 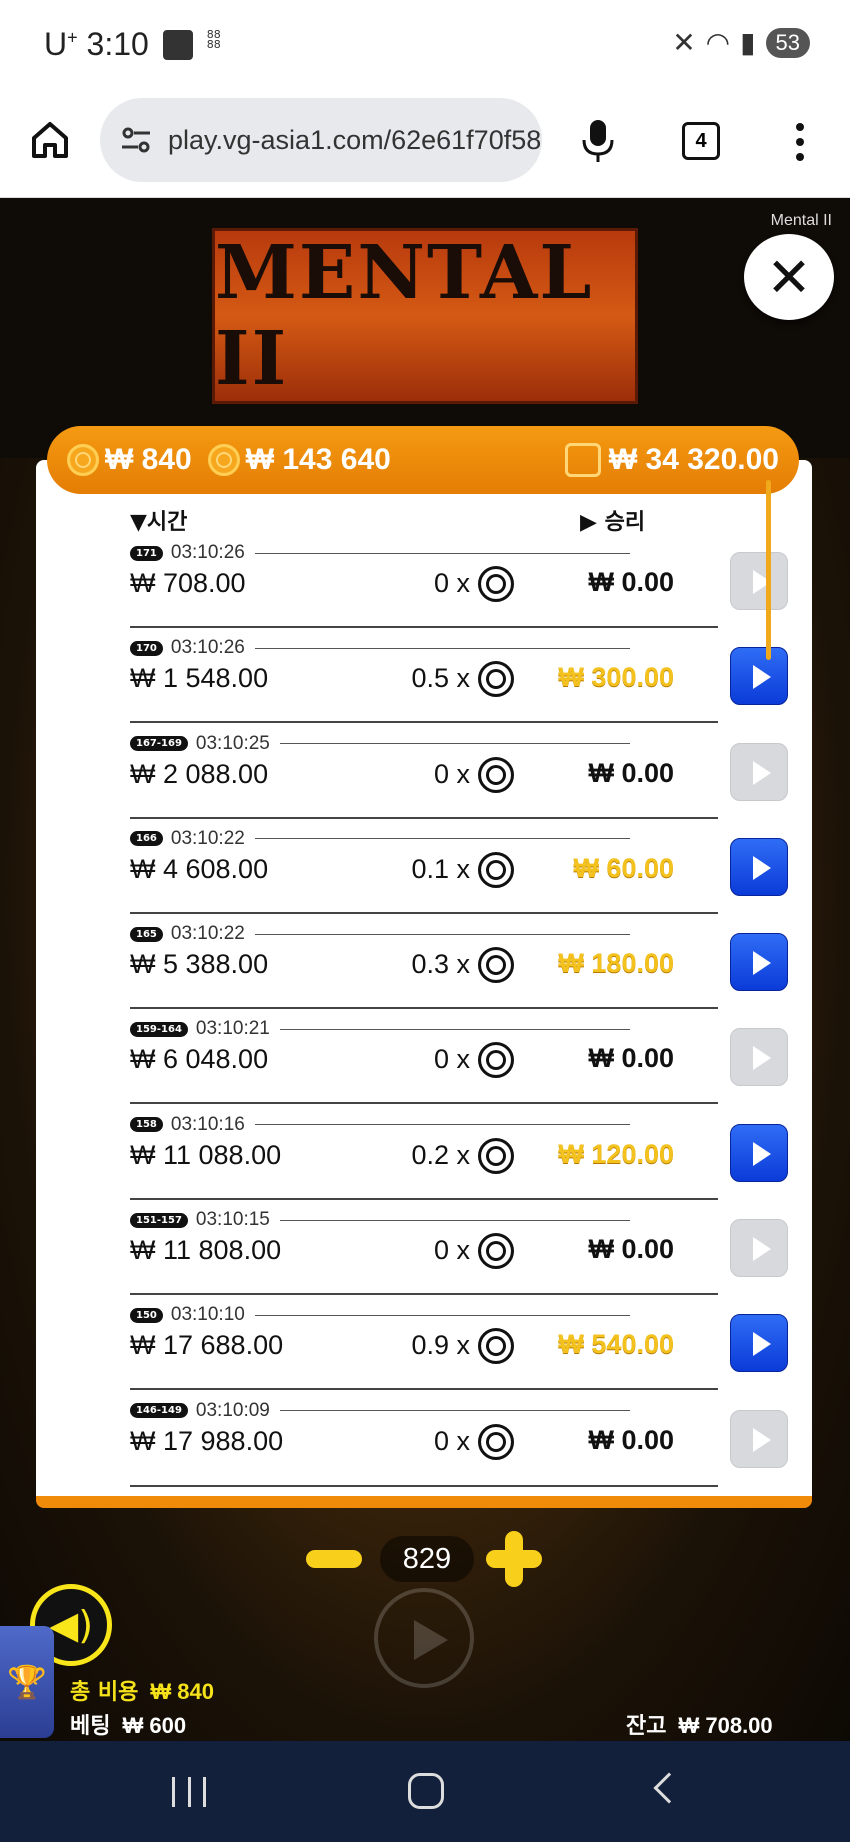 I want to click on win-value: ₩ 180.00, so click(x=616, y=963).